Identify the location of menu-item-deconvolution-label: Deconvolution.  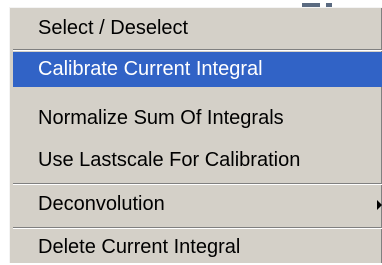
(101, 204).